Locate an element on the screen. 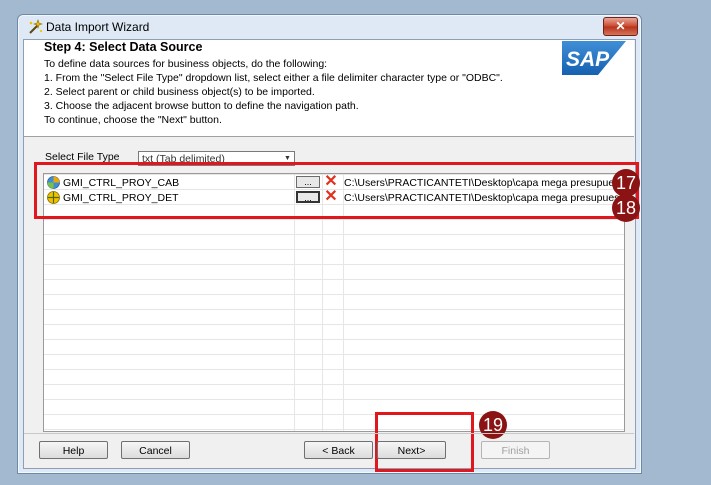 The height and width of the screenshot is (485, 711). svg-text: SAP is located at coordinates (588, 59).